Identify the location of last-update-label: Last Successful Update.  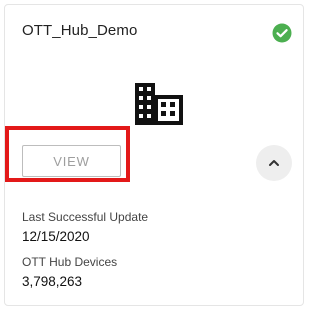
(85, 217).